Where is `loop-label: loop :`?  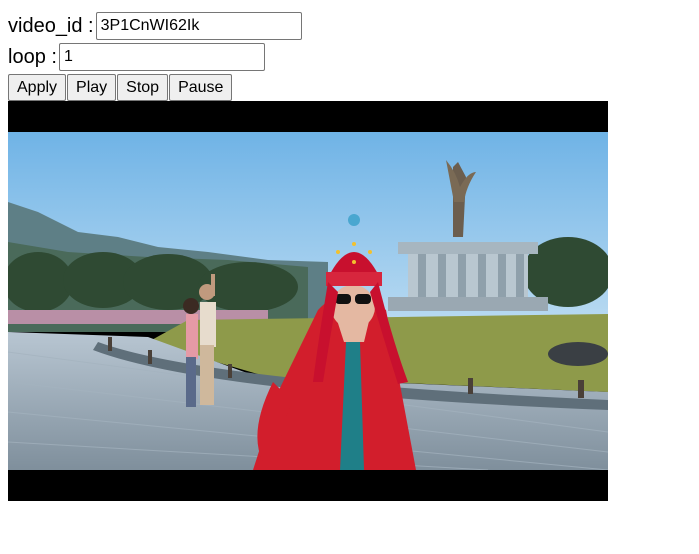
loop-label: loop : is located at coordinates (32, 56).